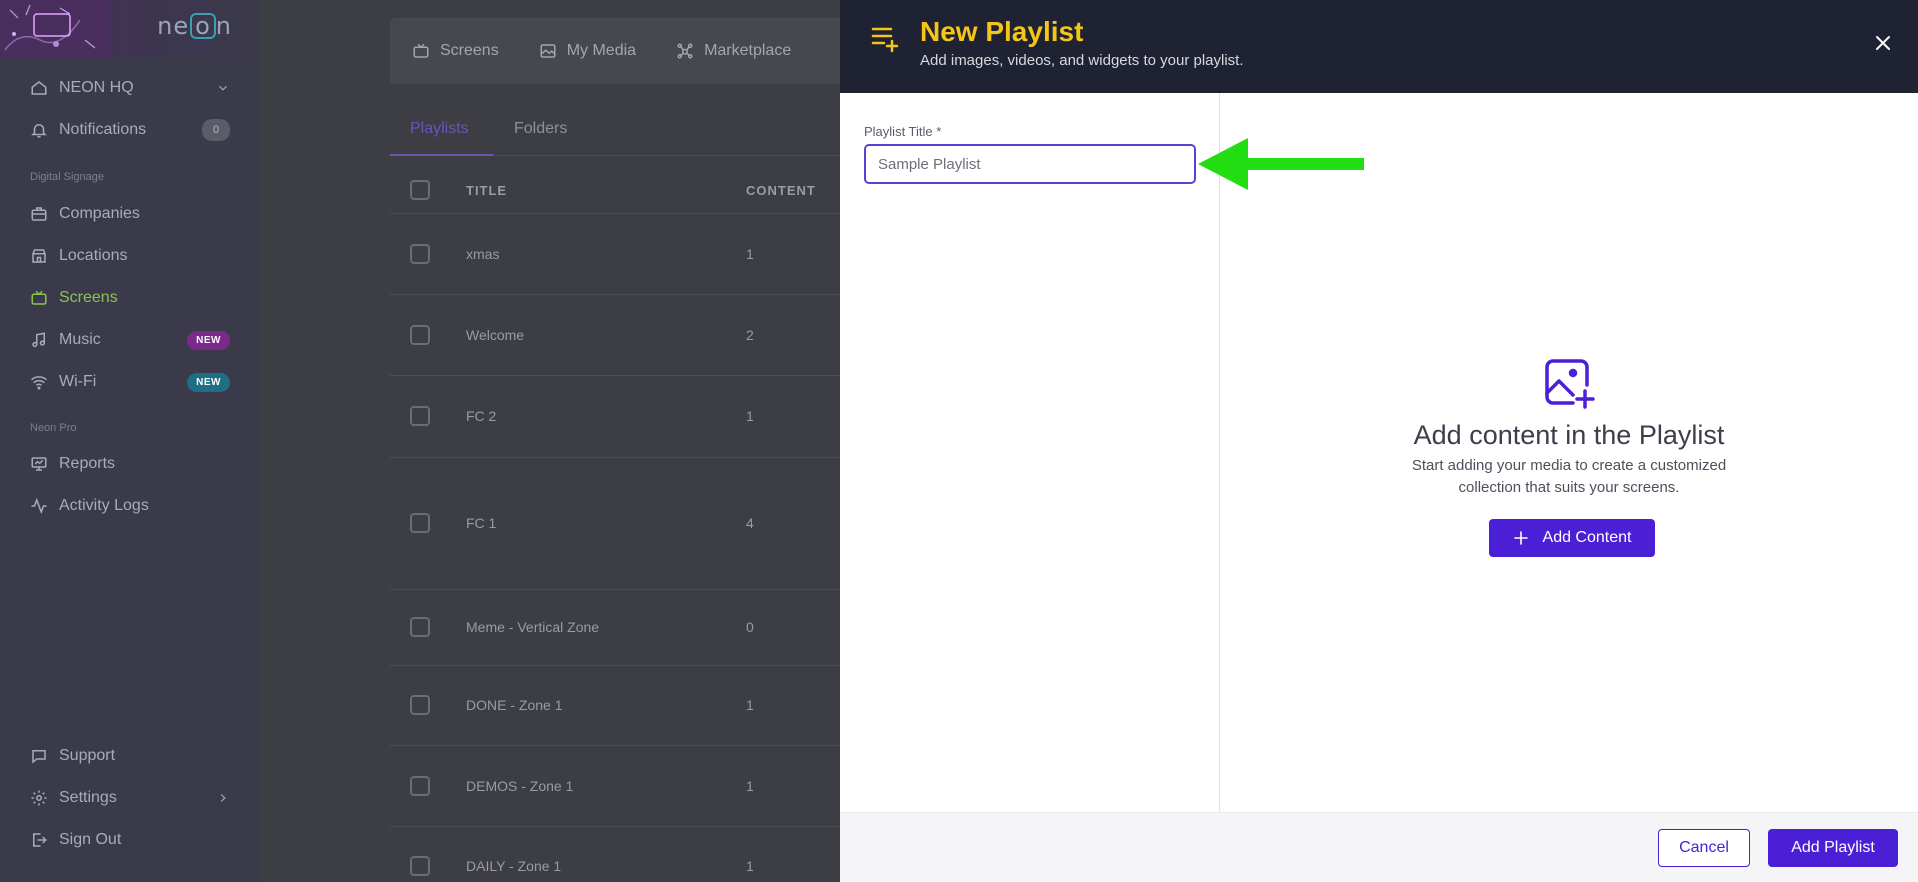 The image size is (1918, 882). Describe the element at coordinates (99, 213) in the screenshot. I see `sidebar-item-label: Companies` at that location.